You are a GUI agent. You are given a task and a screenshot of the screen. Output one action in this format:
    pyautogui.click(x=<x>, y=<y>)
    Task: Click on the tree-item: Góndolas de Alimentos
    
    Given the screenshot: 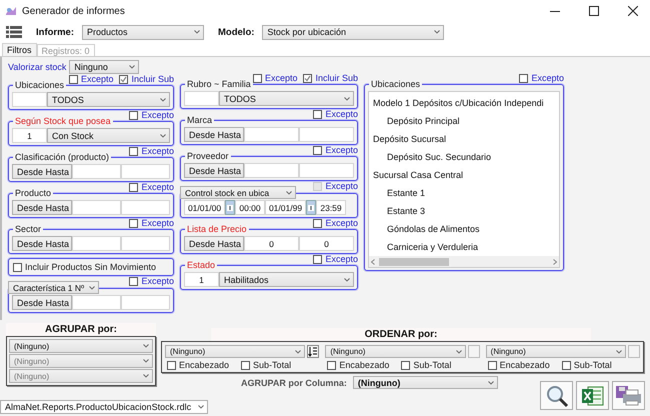 What is the action you would take?
    pyautogui.click(x=433, y=229)
    